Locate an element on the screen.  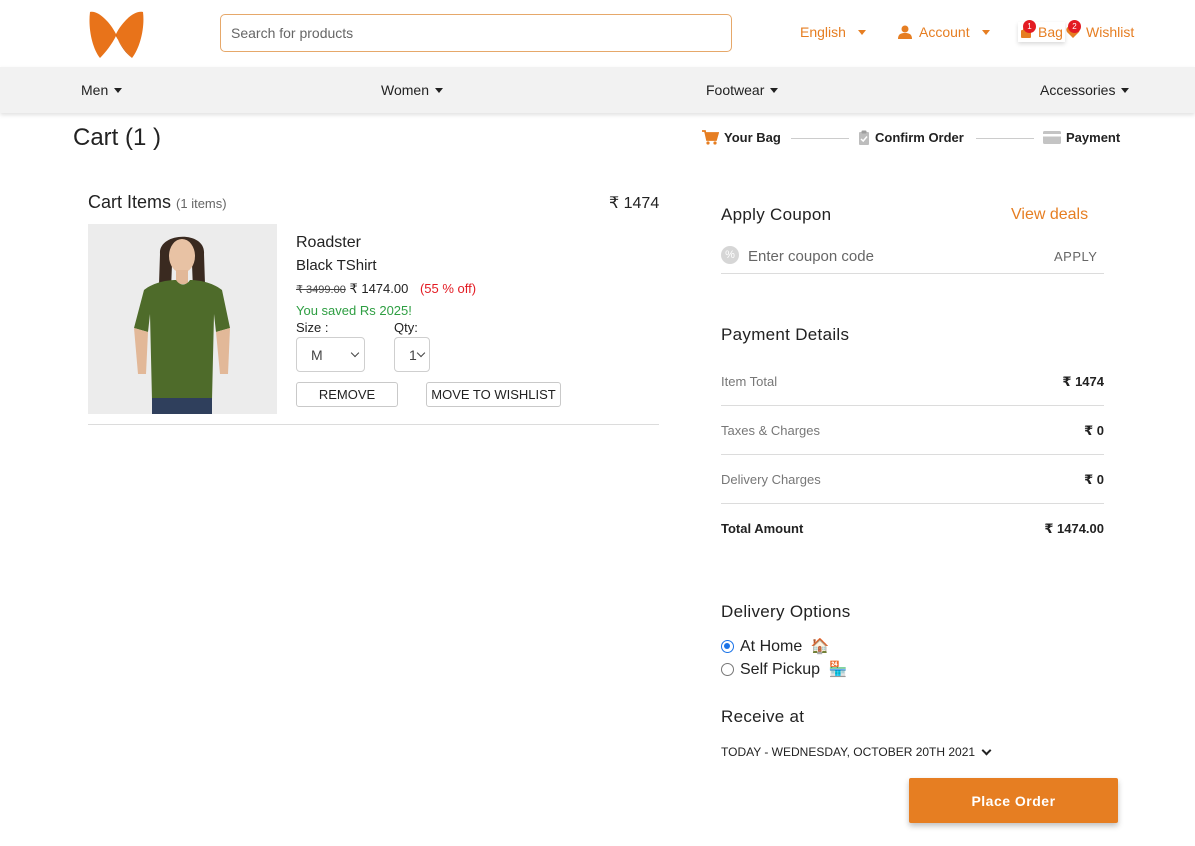
receive-date-dropdown: TODAY - WEDNESDAY, OCTOBER 20TH 2021 is located at coordinates (856, 752).